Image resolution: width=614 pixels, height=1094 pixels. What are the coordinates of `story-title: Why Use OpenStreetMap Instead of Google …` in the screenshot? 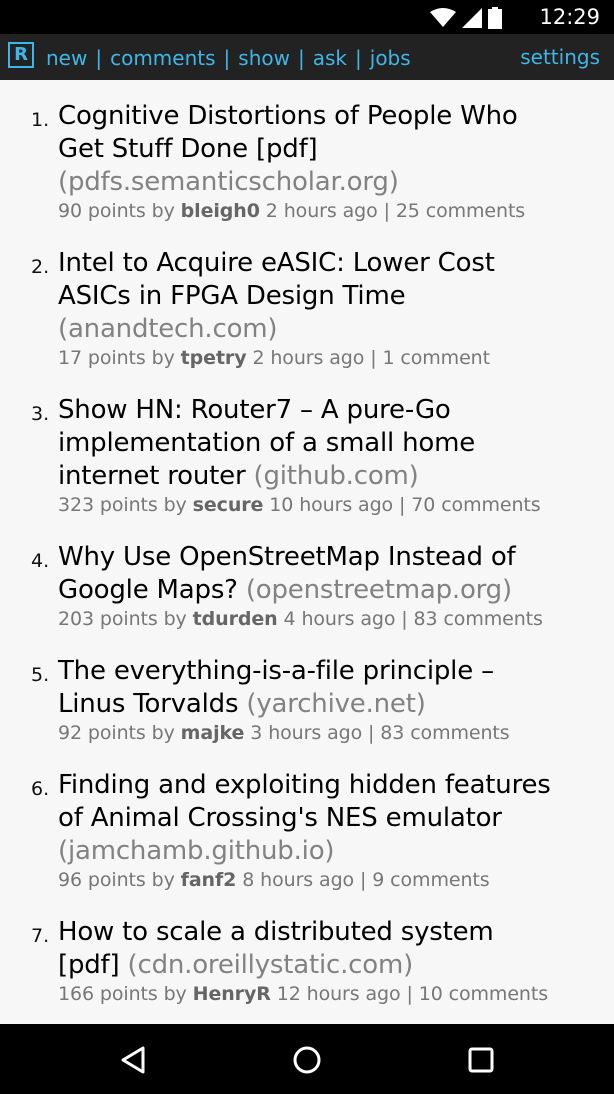 It's located at (330, 574).